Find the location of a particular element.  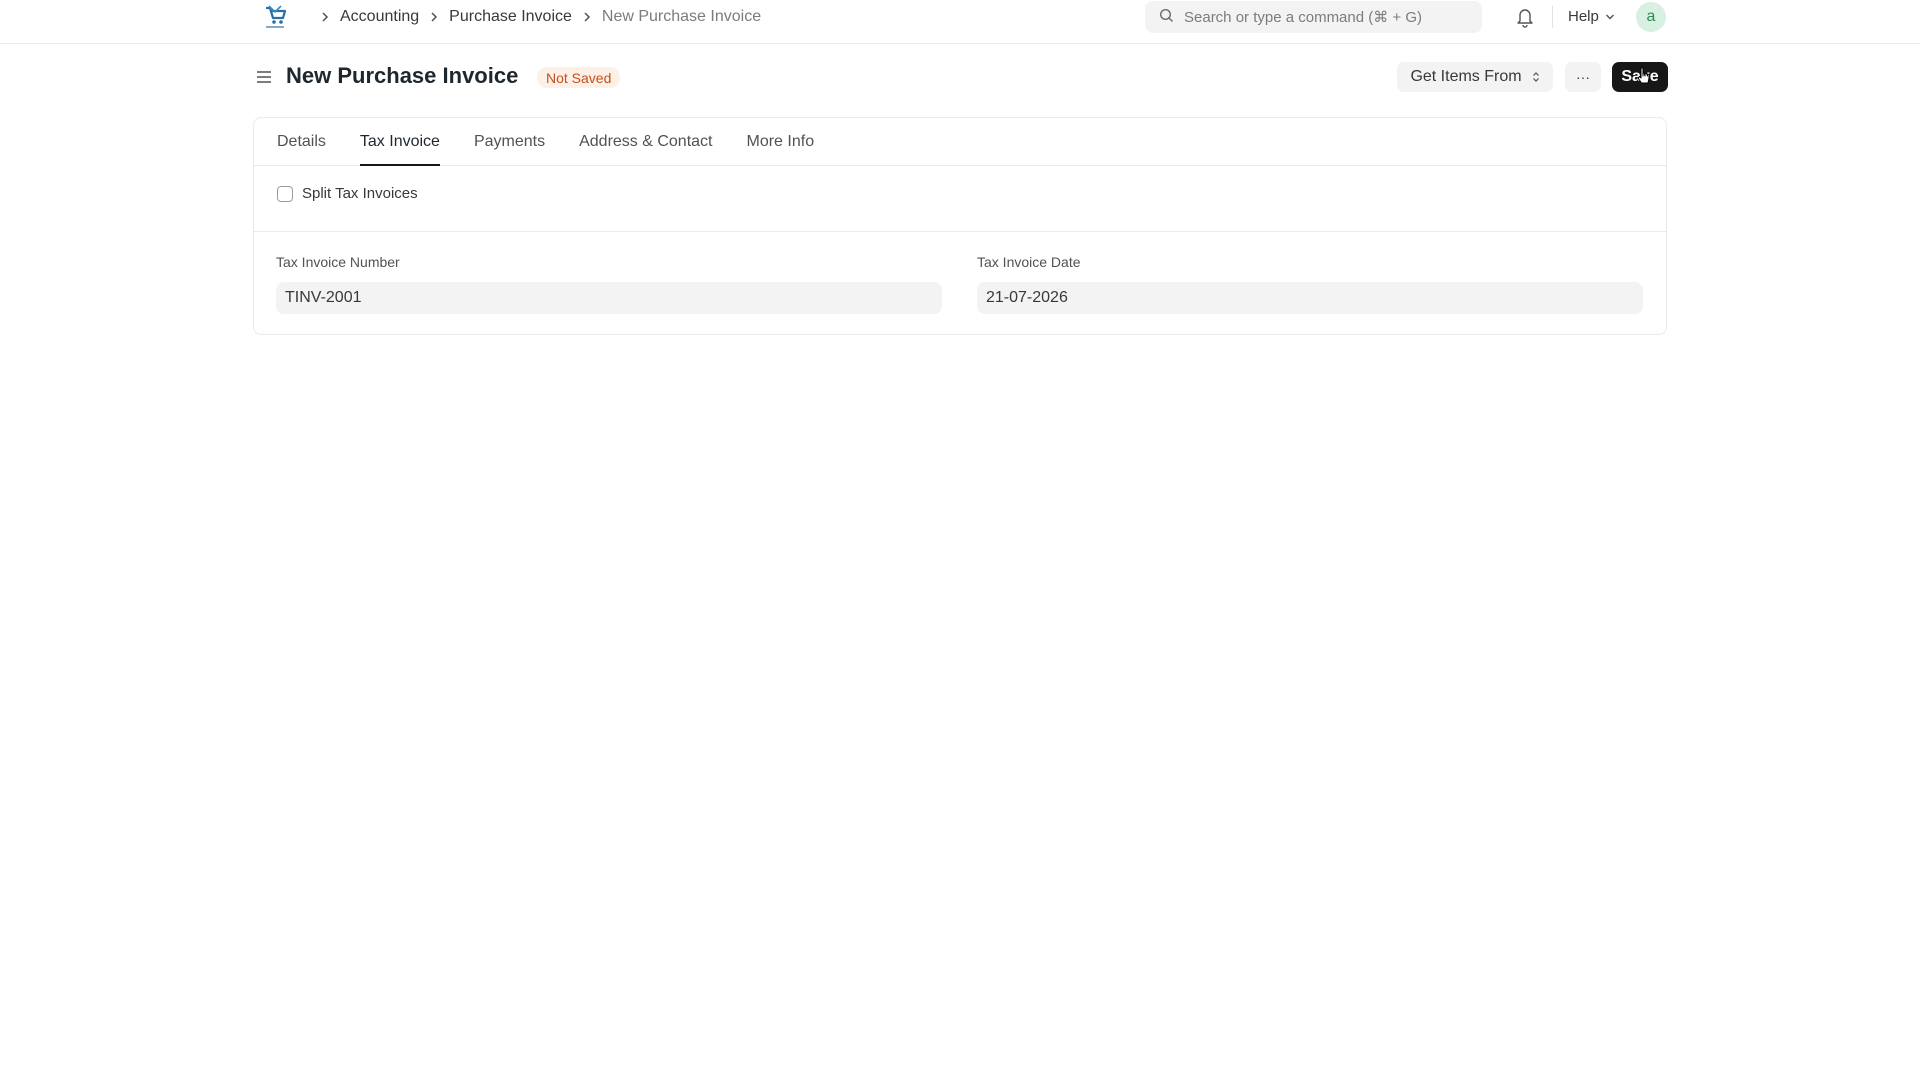

split-tax-invoices-checkbox is located at coordinates (285, 193).